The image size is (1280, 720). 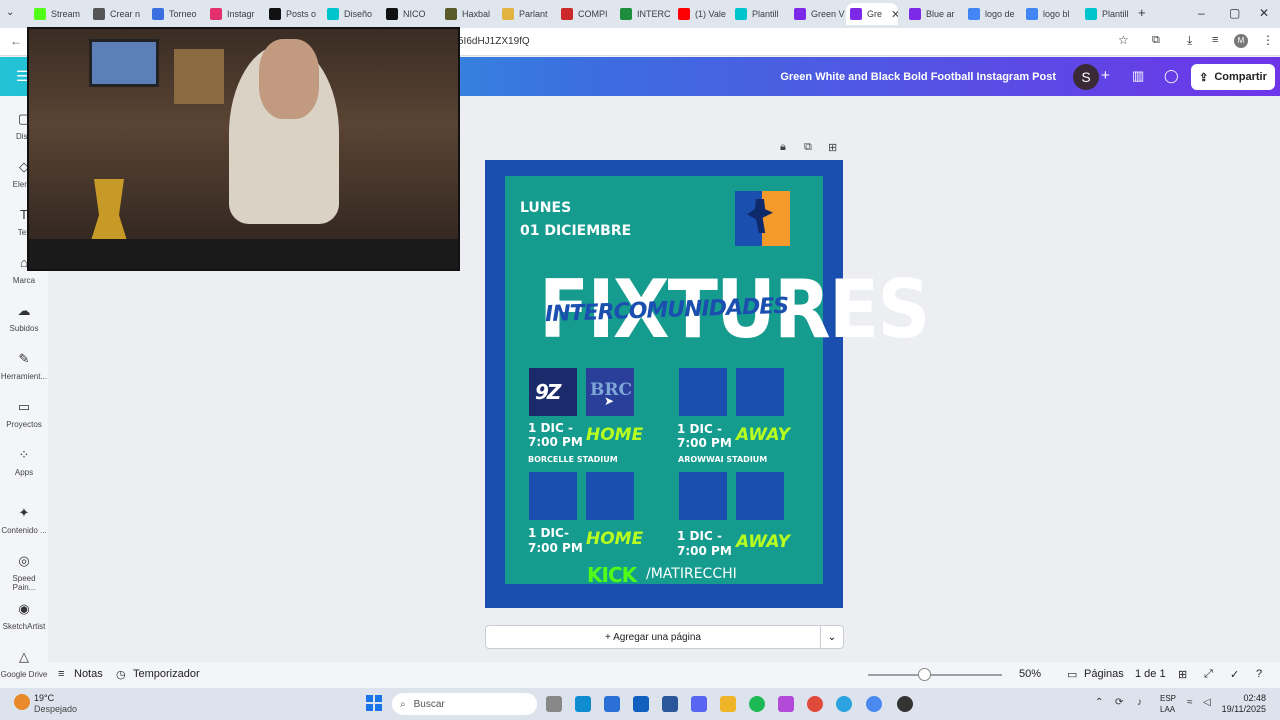 I want to click on bookmark-star-icon: ☆, so click(x=1123, y=40).